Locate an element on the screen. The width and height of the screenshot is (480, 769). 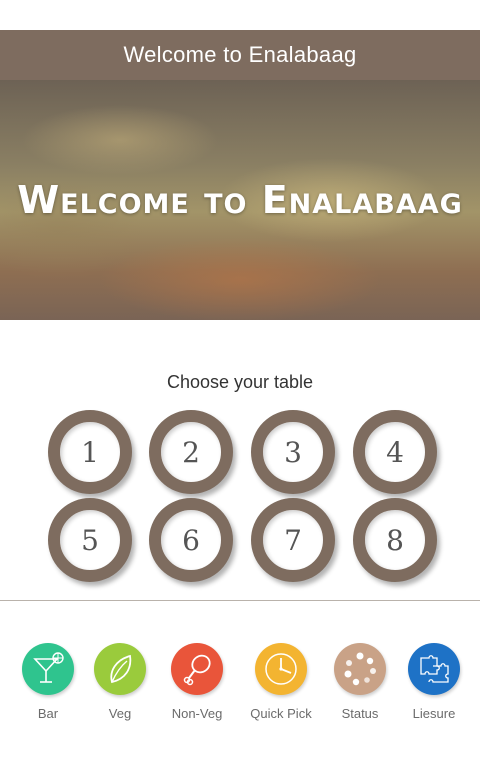
clock-icon is located at coordinates (281, 669).